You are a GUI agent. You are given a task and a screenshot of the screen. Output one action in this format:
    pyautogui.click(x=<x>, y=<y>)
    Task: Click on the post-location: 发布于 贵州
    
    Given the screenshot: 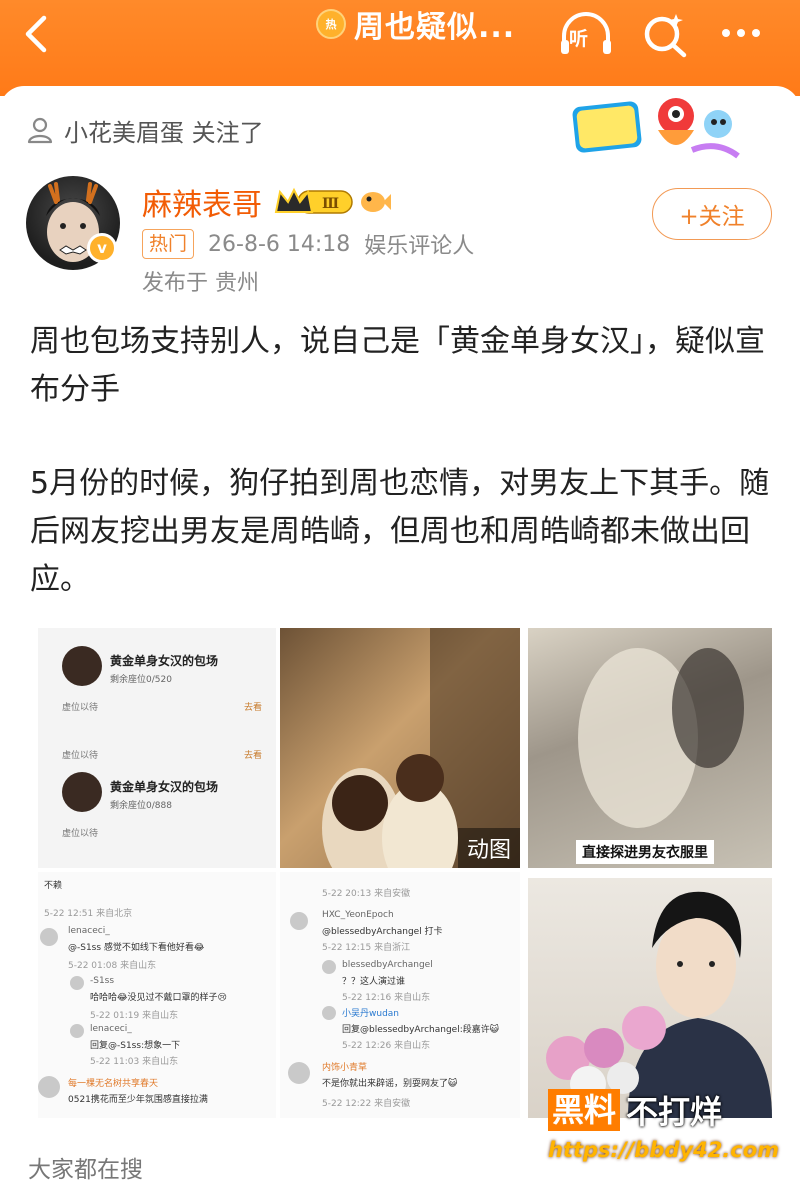 What is the action you would take?
    pyautogui.click(x=200, y=283)
    